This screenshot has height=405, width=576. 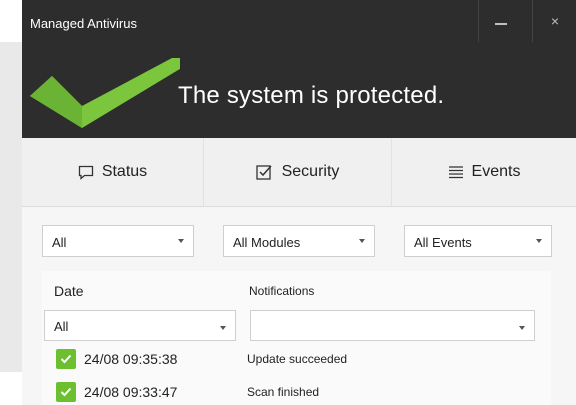 What do you see at coordinates (131, 359) in the screenshot?
I see `row-date: 24/08 09:35:38` at bounding box center [131, 359].